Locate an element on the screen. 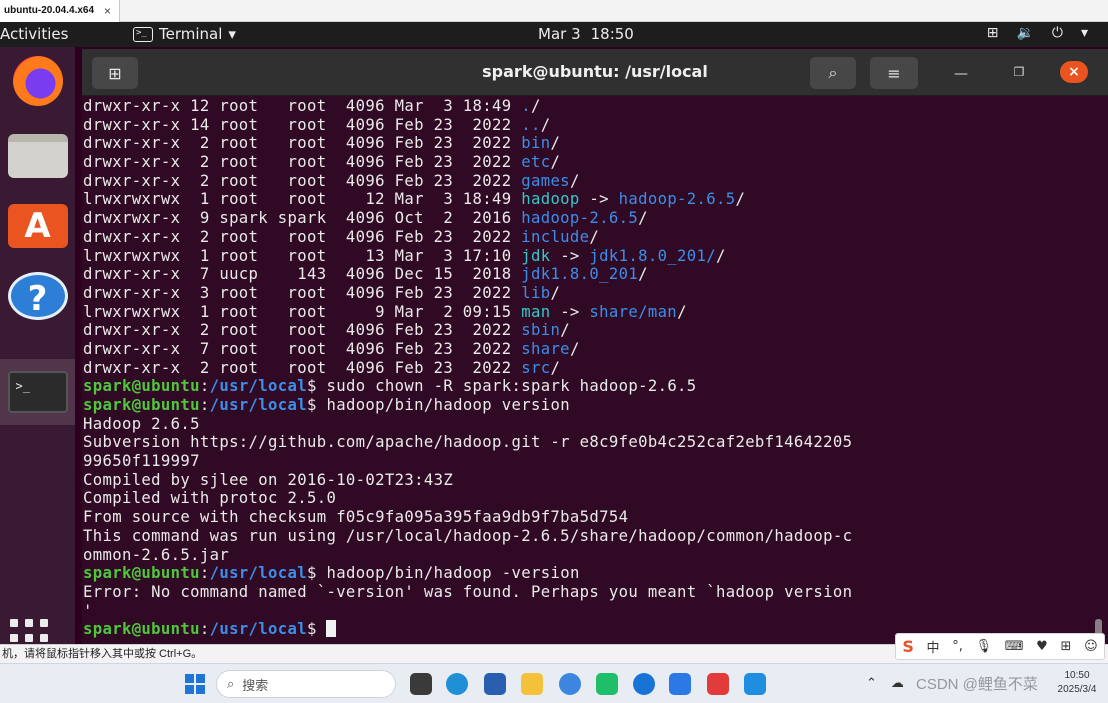 This screenshot has width=1108, height=703. vmware-icon is located at coordinates (755, 684).